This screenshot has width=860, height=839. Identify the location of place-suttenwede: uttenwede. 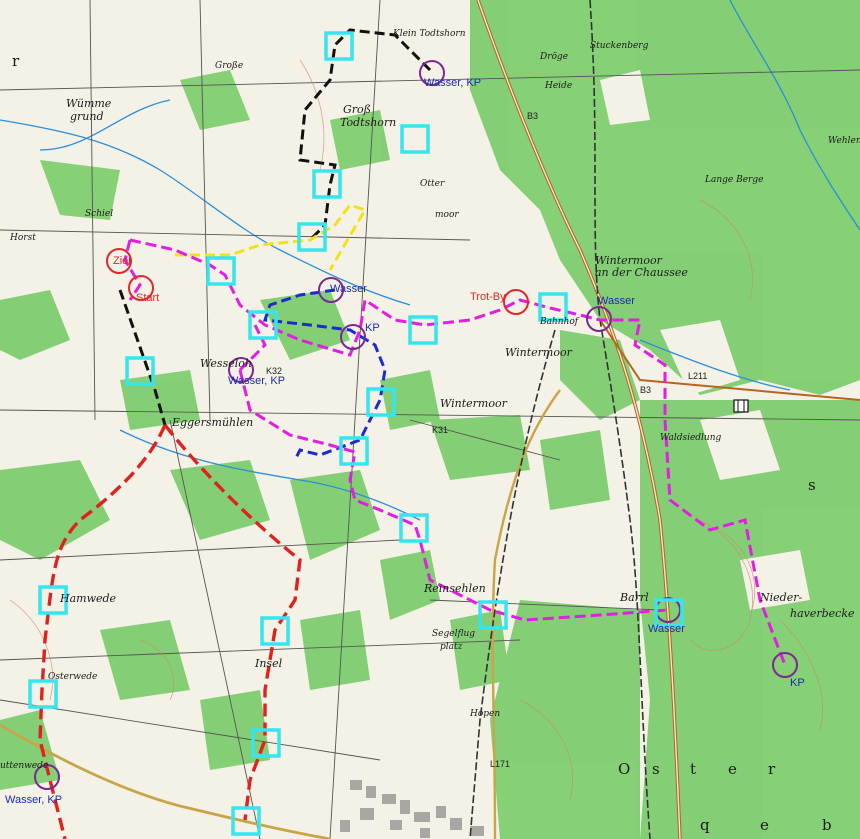
(24, 766).